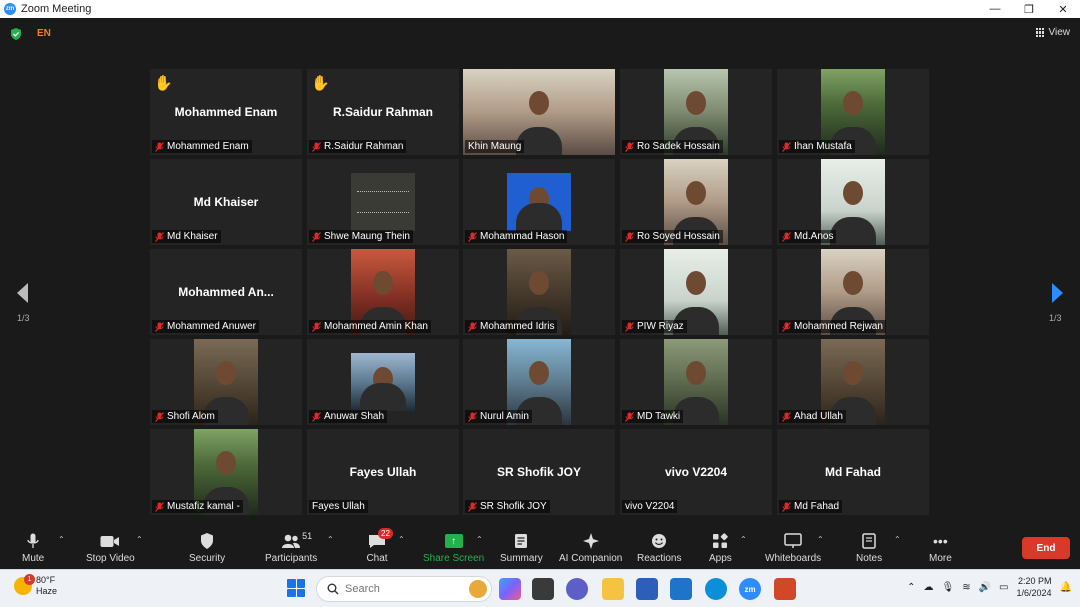  Describe the element at coordinates (995, 9) in the screenshot. I see `minimize-button: —` at that location.